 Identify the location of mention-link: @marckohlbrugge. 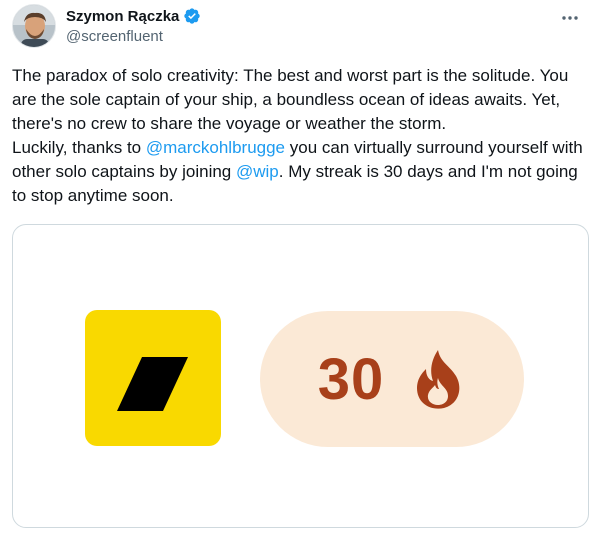
(215, 147).